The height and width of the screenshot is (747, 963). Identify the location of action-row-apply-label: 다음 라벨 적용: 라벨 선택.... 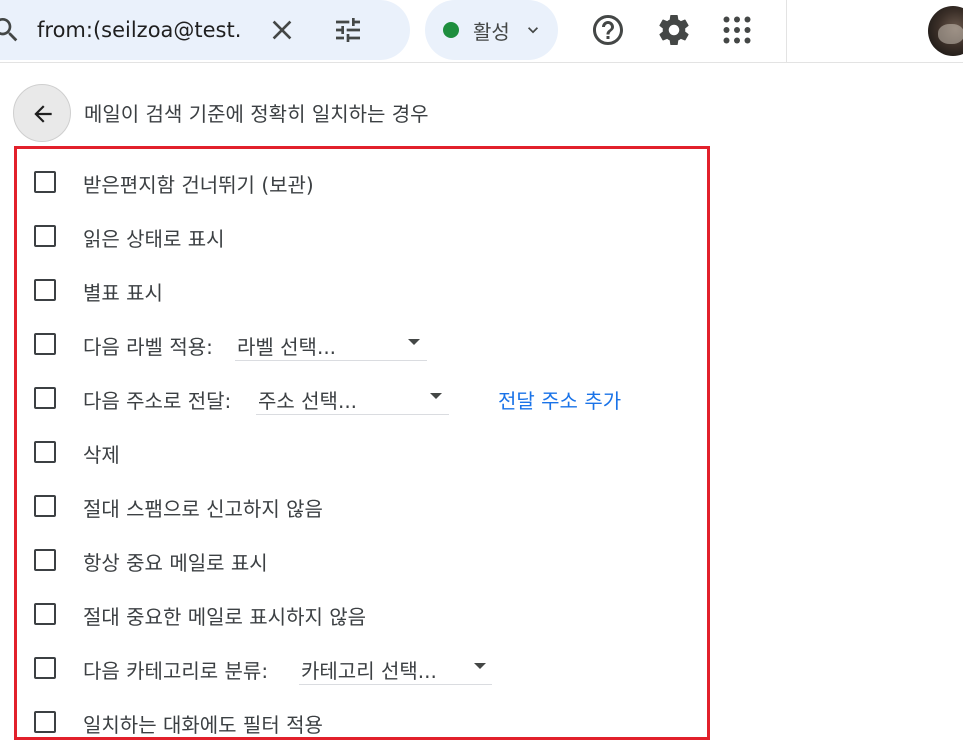
(362, 344).